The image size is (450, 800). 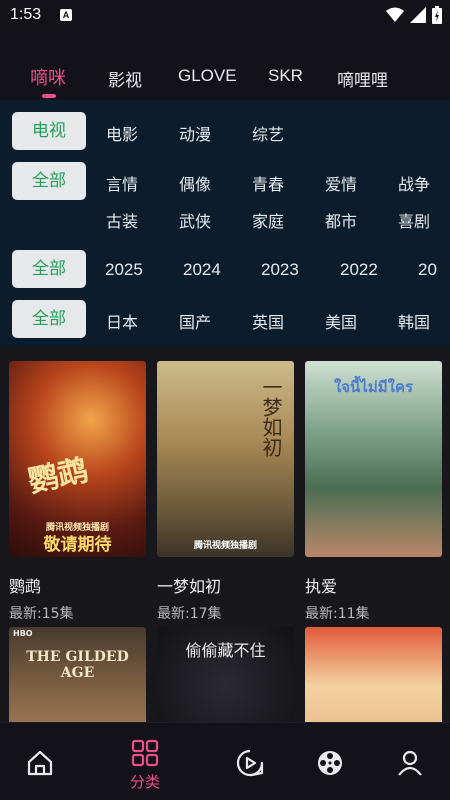 I want to click on poster-image: HBO THE GILDED AGE, so click(x=77, y=674).